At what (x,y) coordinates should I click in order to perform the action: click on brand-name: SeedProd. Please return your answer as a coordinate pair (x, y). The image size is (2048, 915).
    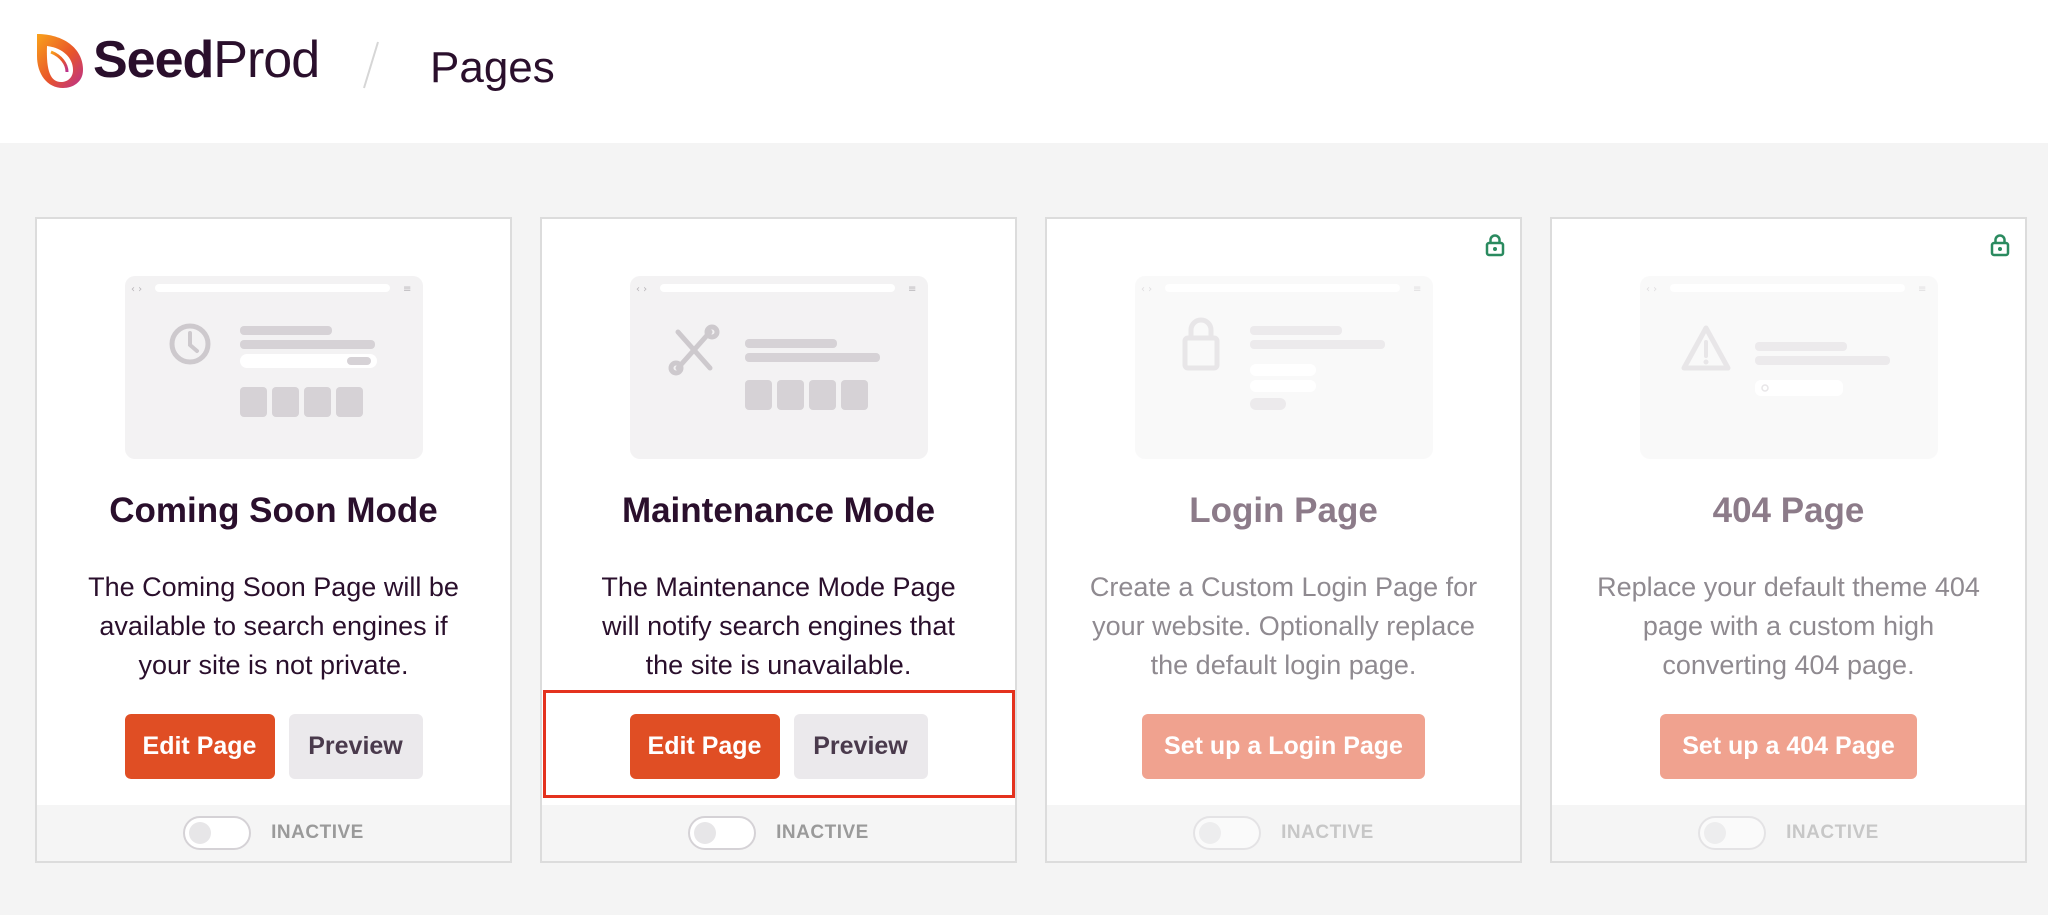
    Looking at the image, I should click on (206, 60).